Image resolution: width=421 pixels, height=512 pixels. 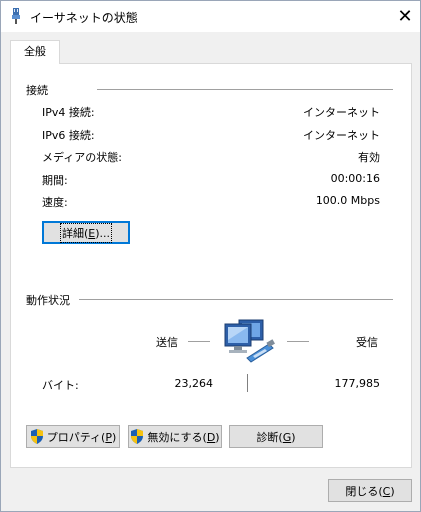 What do you see at coordinates (68, 112) in the screenshot?
I see `ipv4-connectivity-label: IPv4 接続:` at bounding box center [68, 112].